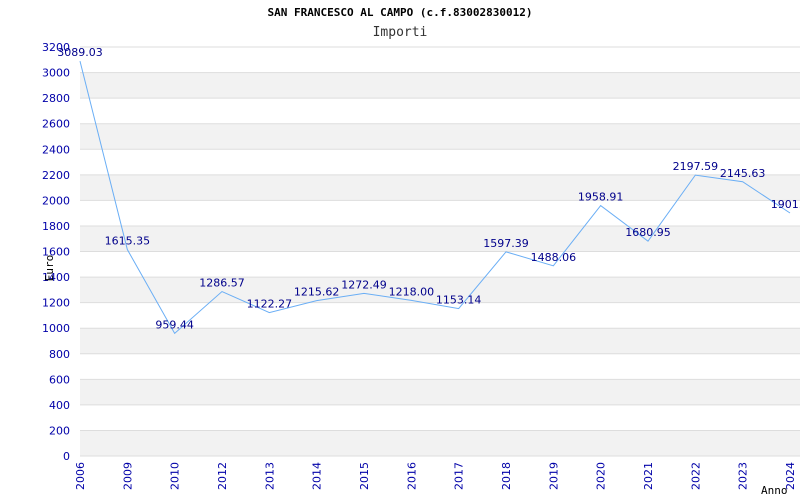 This screenshot has width=800, height=500. Describe the element at coordinates (56, 73) in the screenshot. I see `y-tick-label: 3000` at that location.